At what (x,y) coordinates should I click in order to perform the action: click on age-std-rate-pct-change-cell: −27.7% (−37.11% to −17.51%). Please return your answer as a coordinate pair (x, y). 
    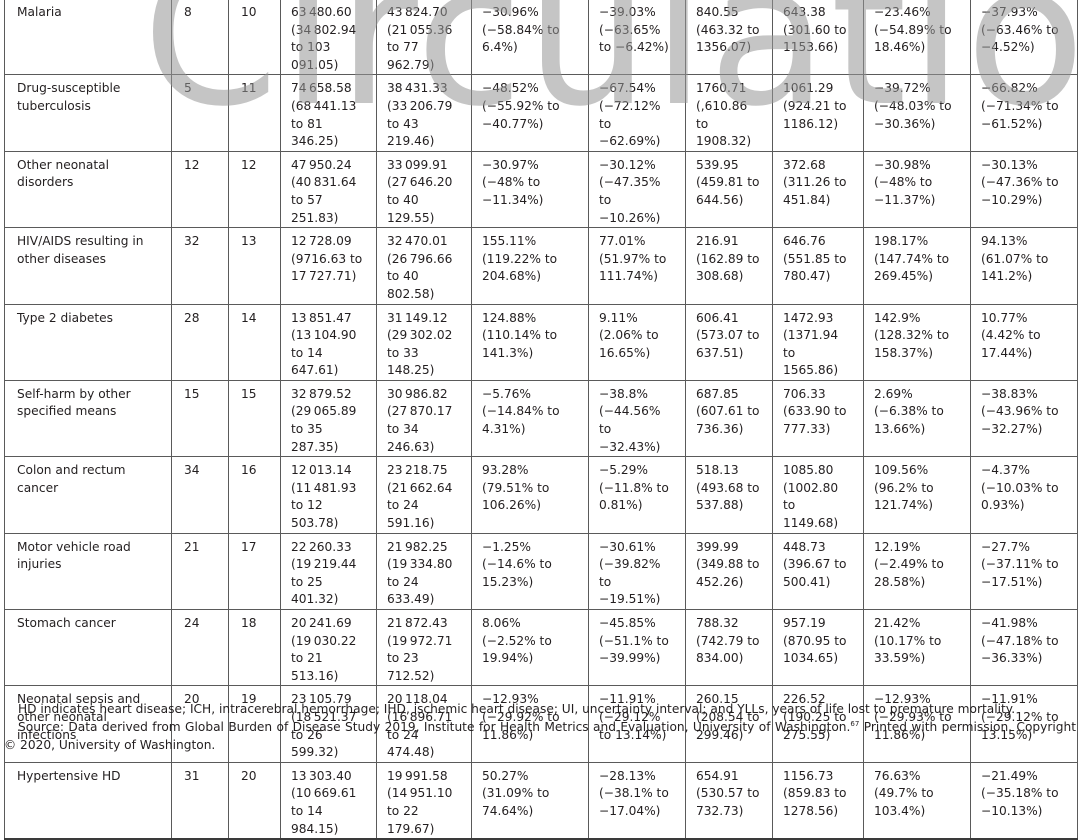
    Looking at the image, I should click on (1024, 571).